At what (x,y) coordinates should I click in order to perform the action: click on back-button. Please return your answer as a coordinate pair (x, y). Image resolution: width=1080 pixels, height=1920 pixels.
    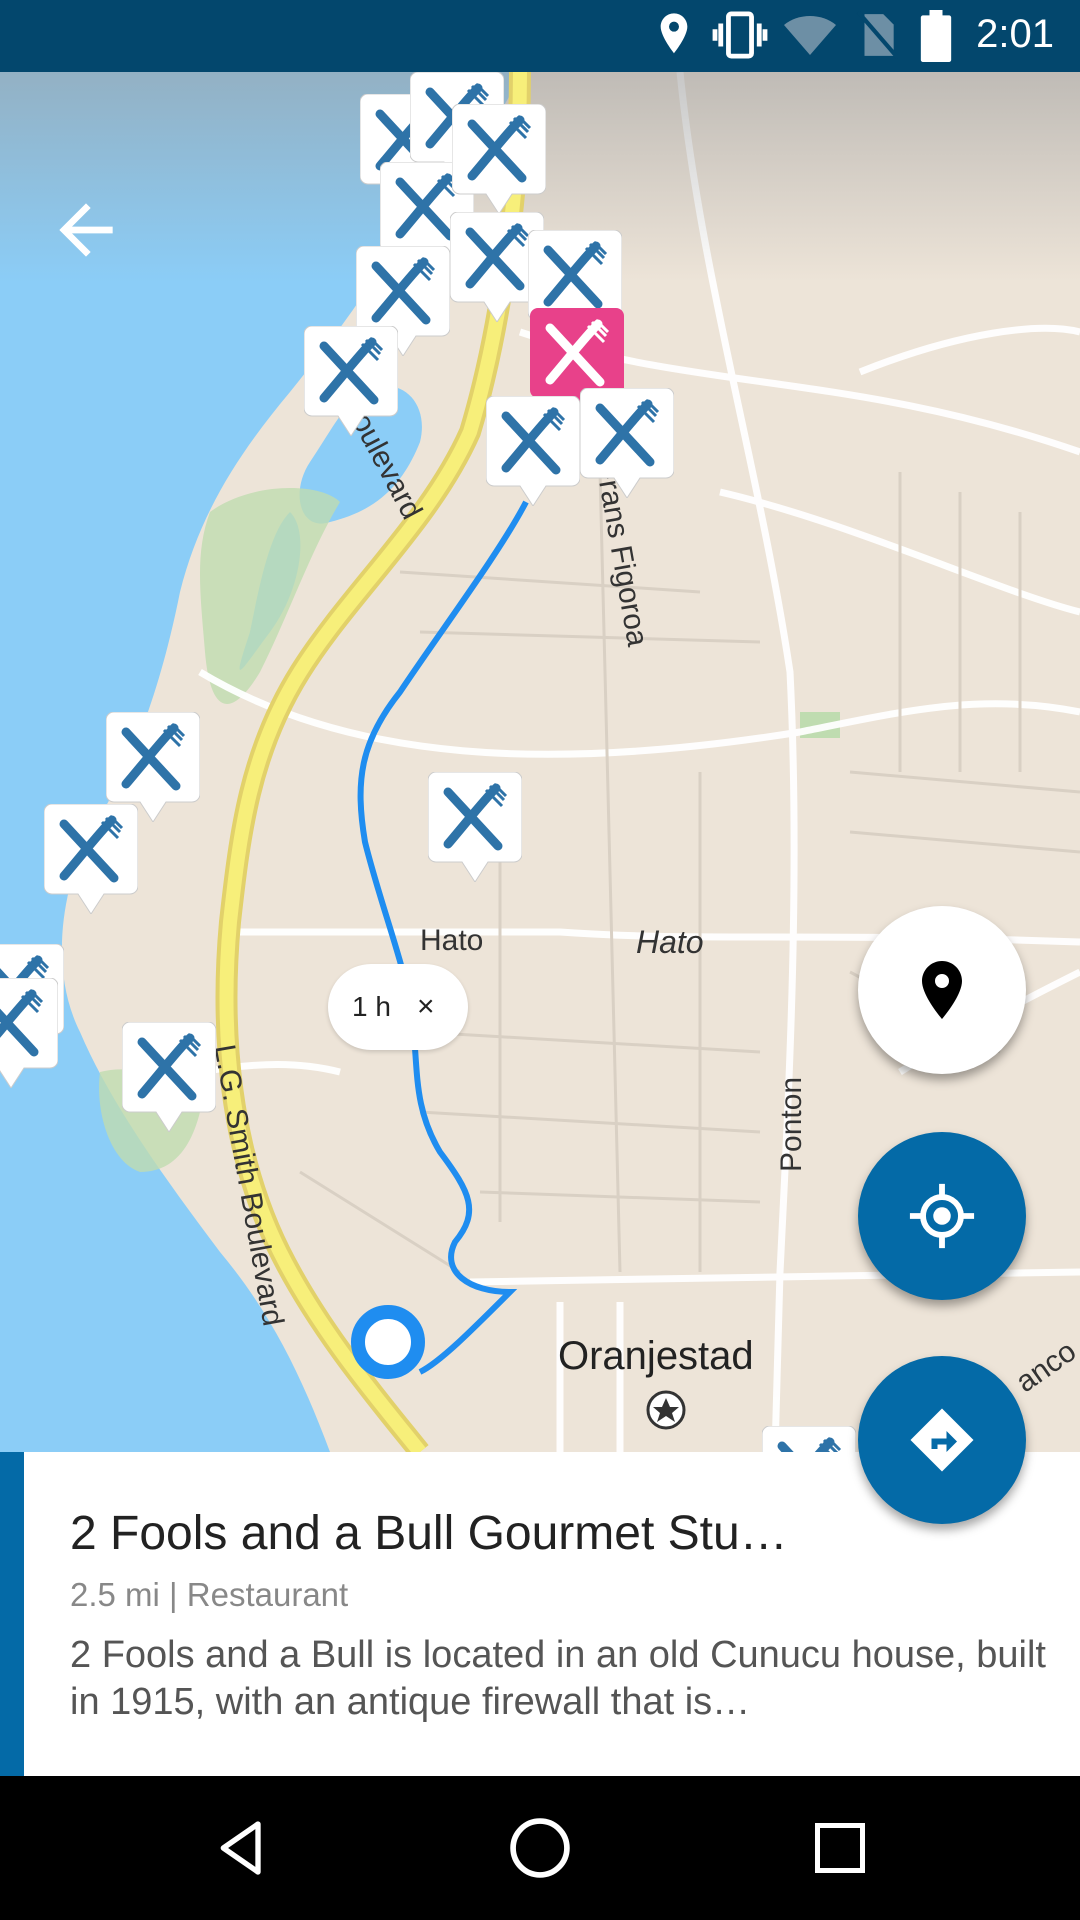
    Looking at the image, I should click on (86, 230).